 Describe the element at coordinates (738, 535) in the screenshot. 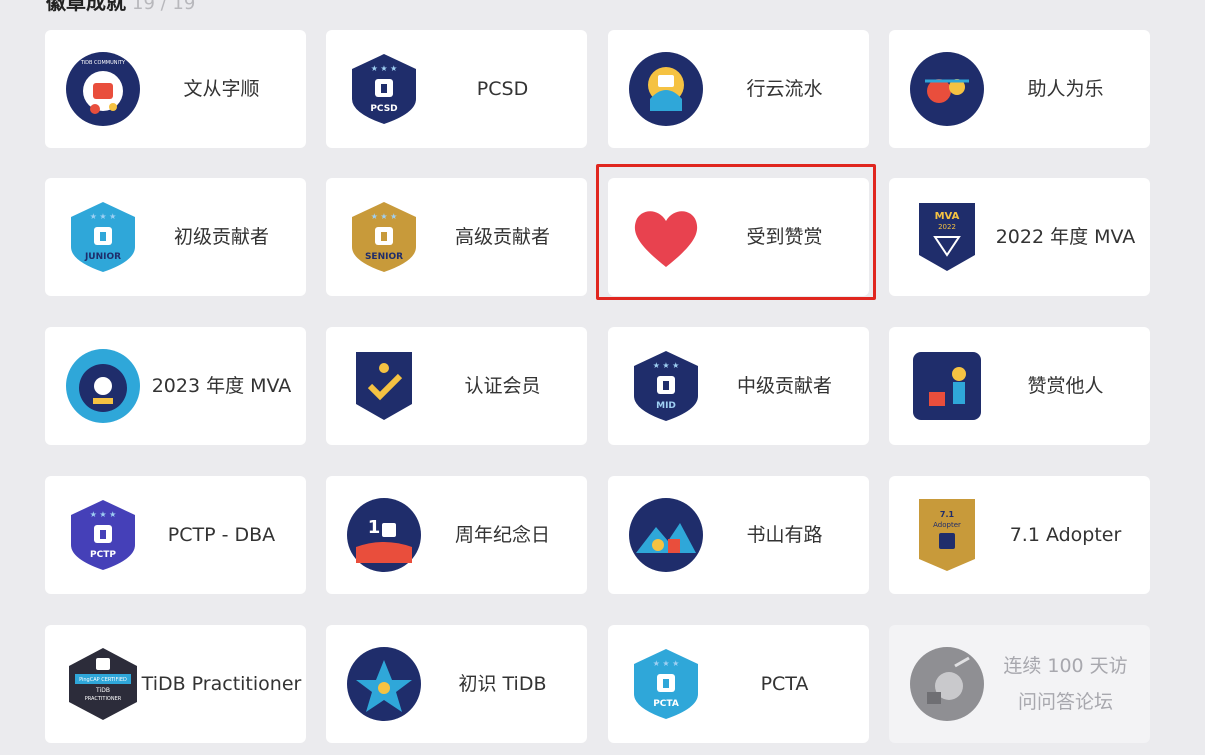

I see `badge-card: 书山有路` at that location.